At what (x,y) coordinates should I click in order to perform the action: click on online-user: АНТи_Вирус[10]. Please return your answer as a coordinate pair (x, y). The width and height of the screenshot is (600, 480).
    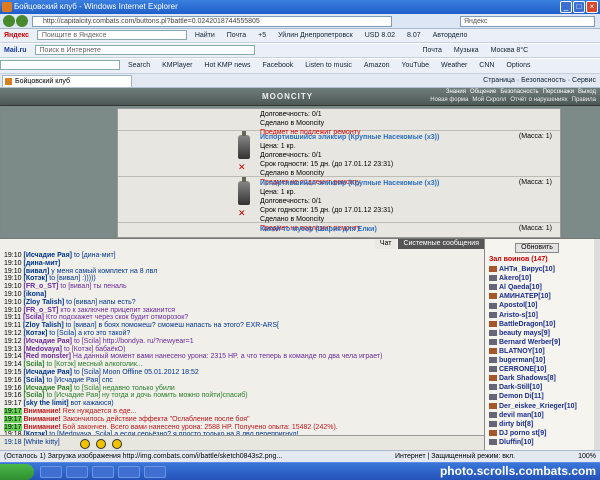
    Looking at the image, I should click on (522, 270).